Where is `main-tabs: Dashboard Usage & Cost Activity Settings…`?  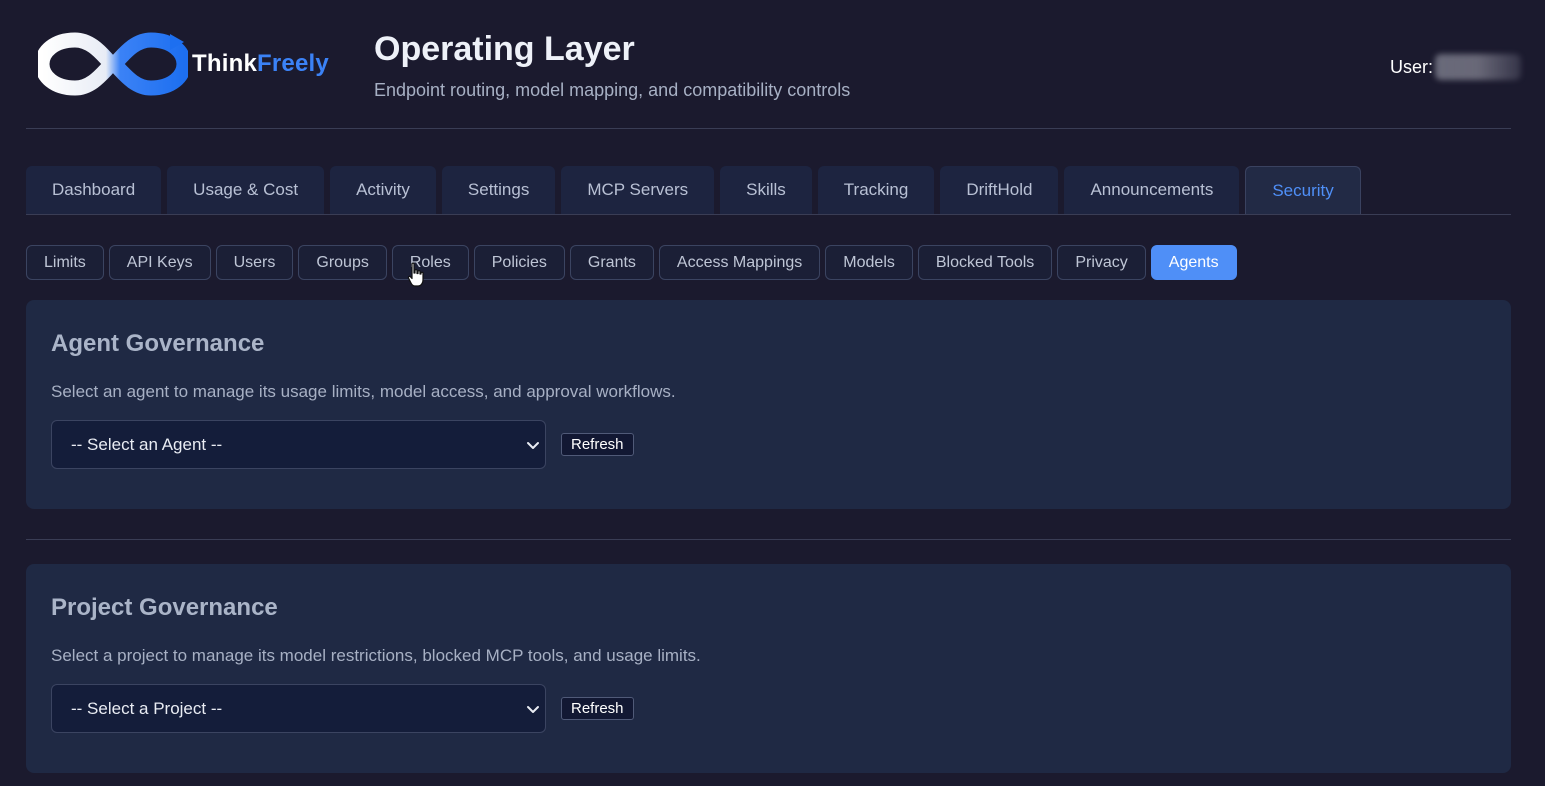
main-tabs: Dashboard Usage & Cost Activity Settings… is located at coordinates (768, 190).